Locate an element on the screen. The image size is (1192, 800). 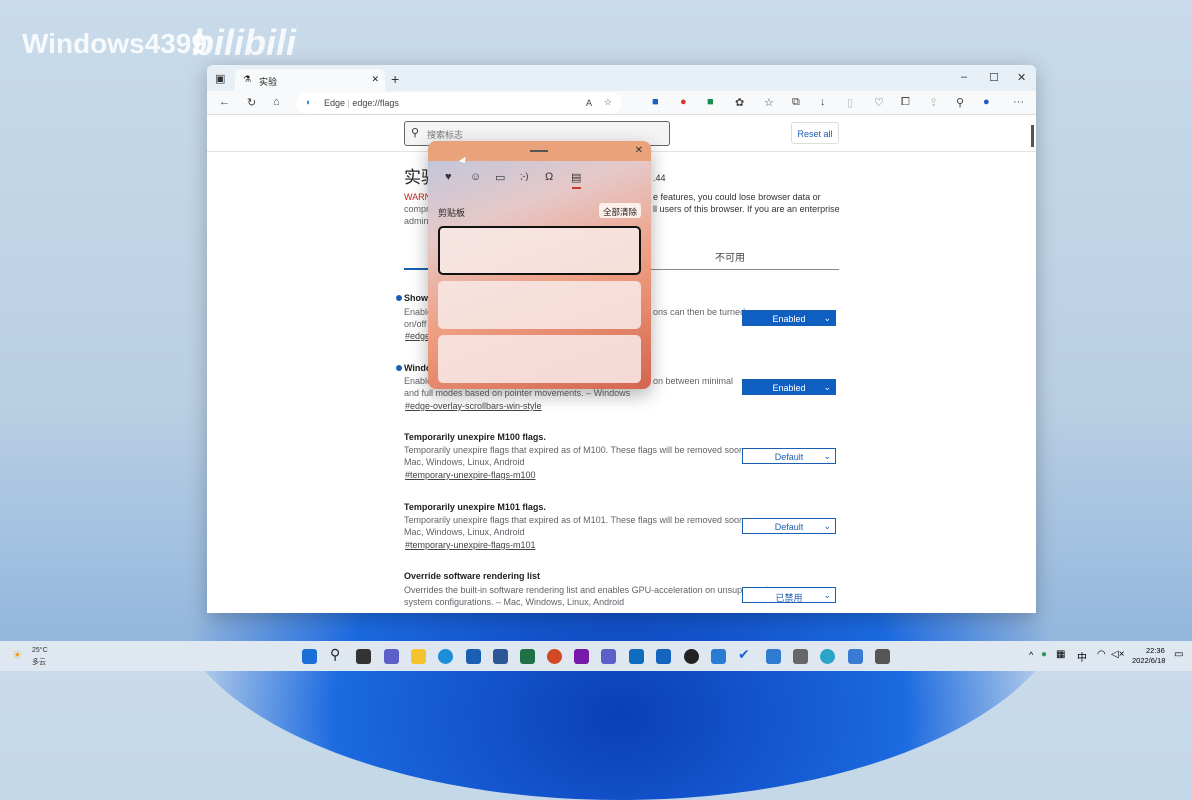
outlook-extension-icon: ■ is located at coordinates (655, 102).